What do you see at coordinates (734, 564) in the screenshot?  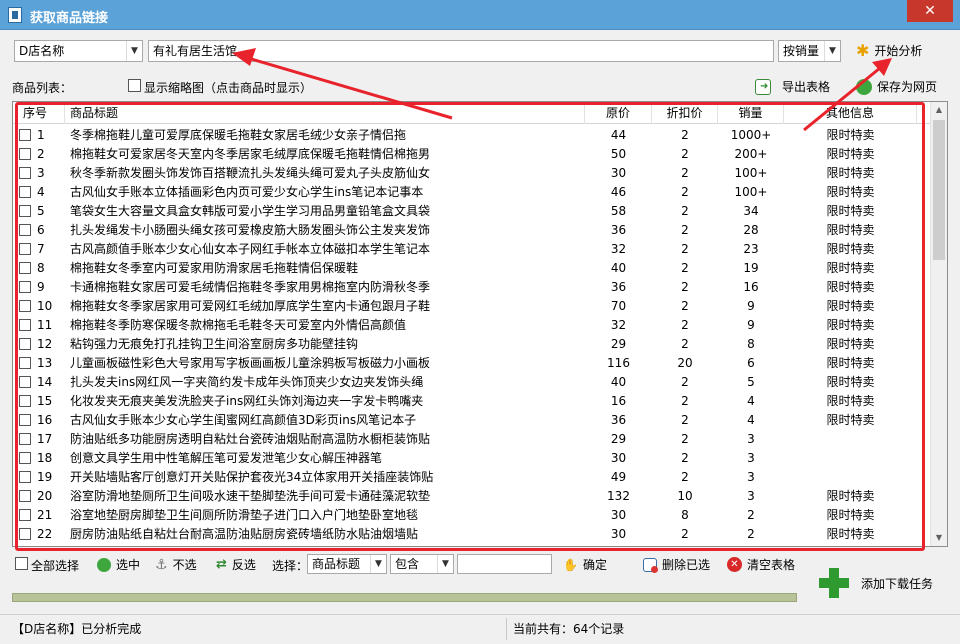 I see `clear-icon: ✕` at bounding box center [734, 564].